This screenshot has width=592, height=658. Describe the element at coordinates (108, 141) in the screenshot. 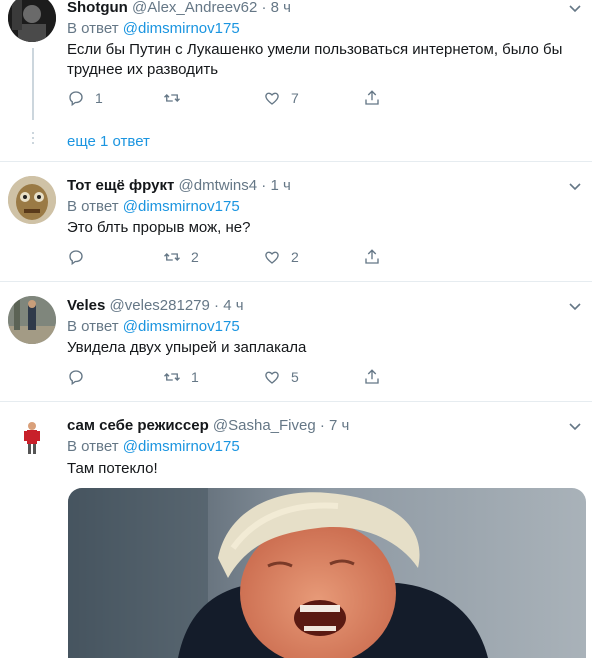

I see `show-more-replies-link: еще 1 ответ` at that location.